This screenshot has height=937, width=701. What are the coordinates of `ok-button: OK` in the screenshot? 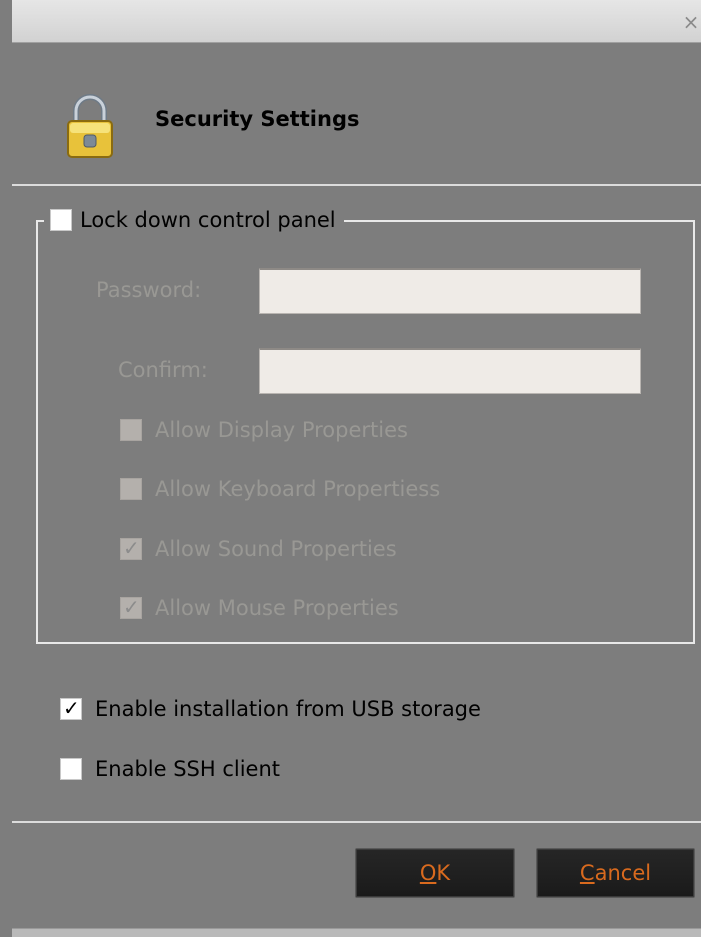 It's located at (435, 873).